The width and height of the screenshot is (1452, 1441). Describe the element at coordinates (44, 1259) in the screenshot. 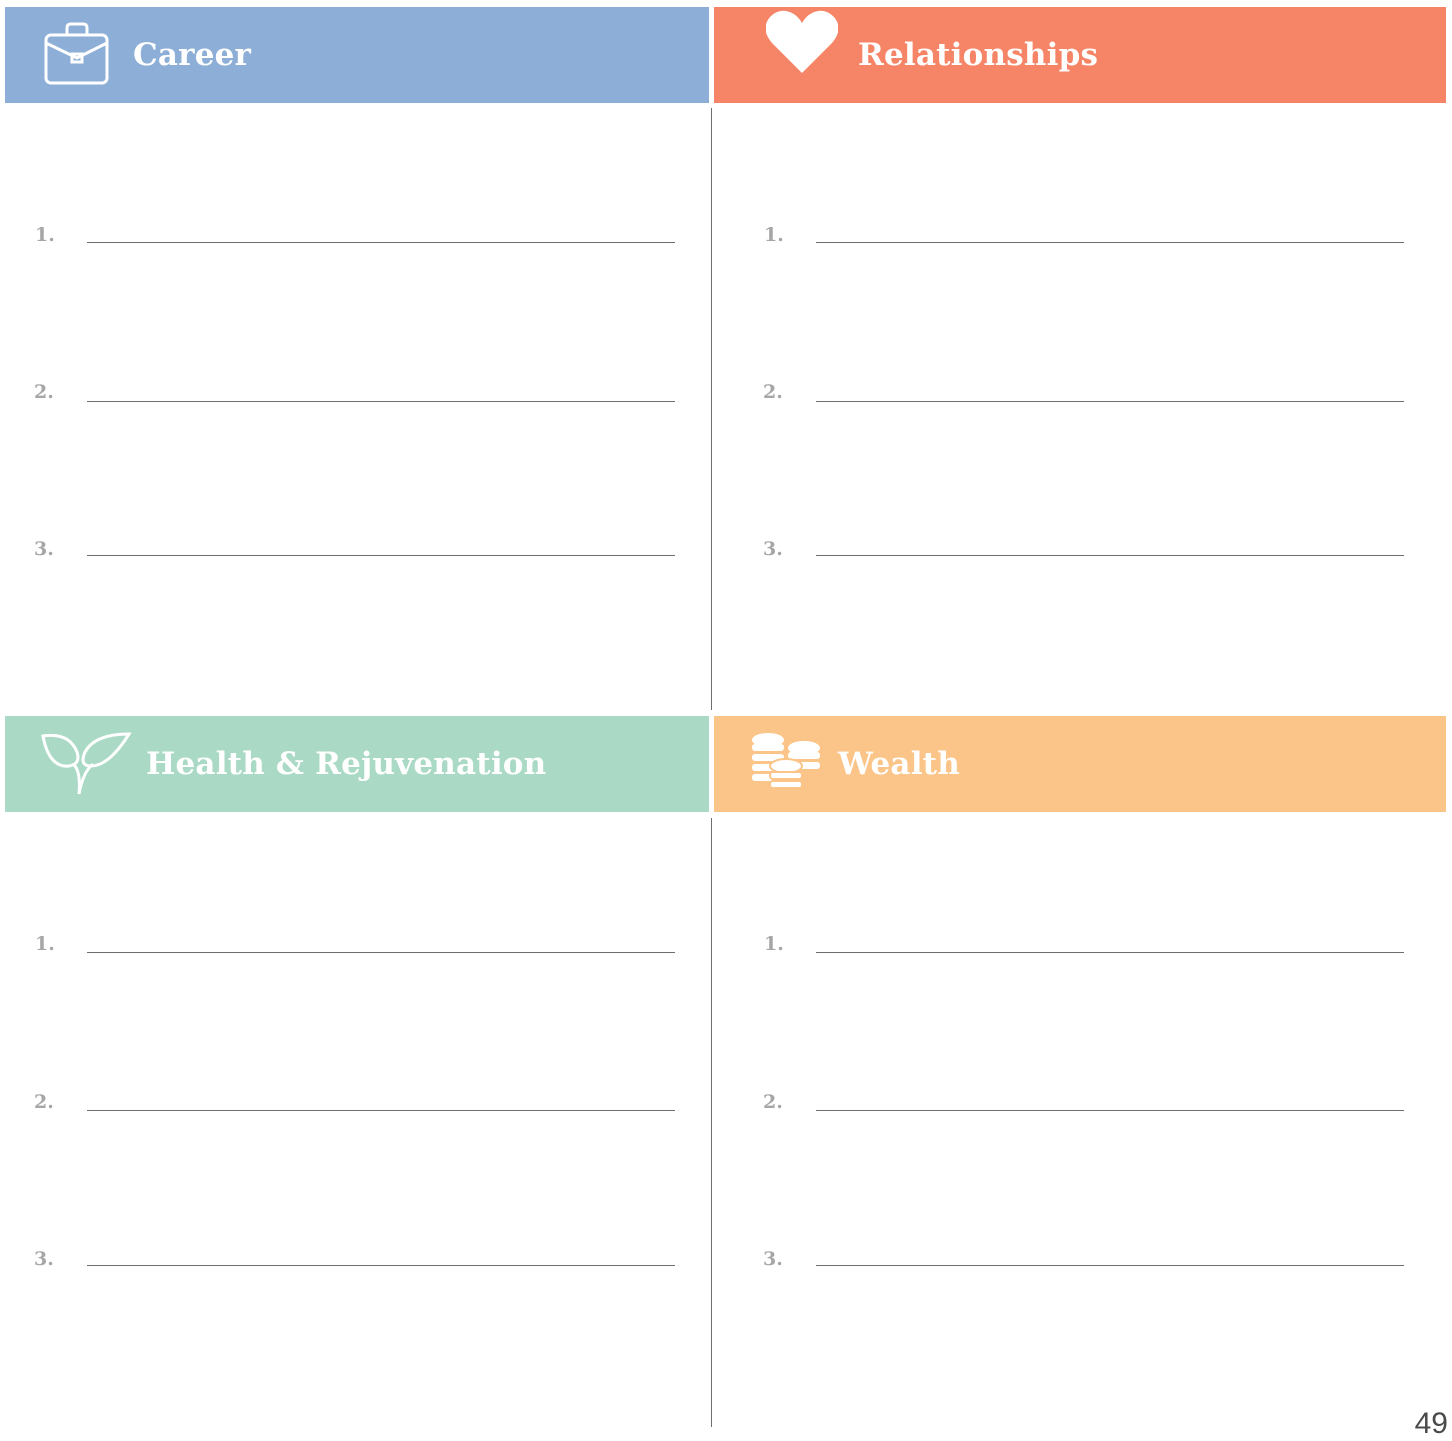

I see `health-item-3-number: 3.` at that location.